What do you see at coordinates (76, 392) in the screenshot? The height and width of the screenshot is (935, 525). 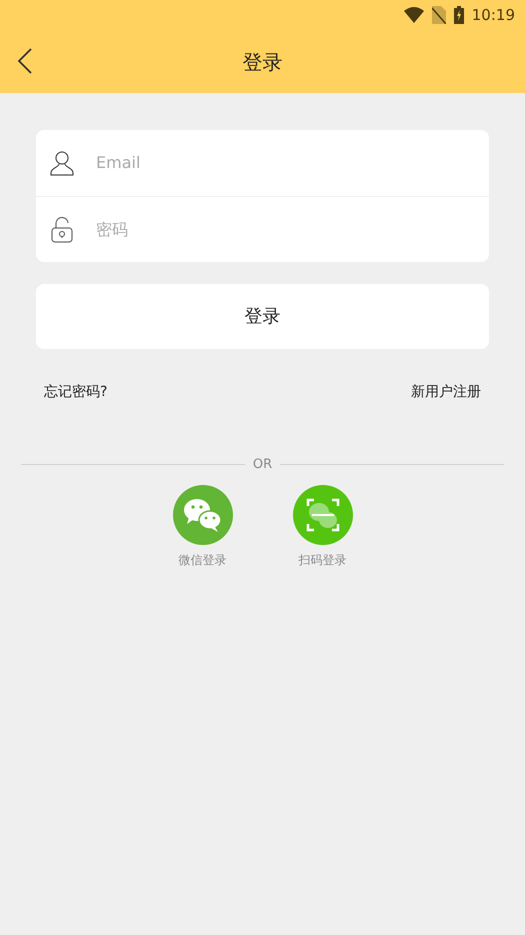 I see `forgot-password-link: 忘记密码?` at bounding box center [76, 392].